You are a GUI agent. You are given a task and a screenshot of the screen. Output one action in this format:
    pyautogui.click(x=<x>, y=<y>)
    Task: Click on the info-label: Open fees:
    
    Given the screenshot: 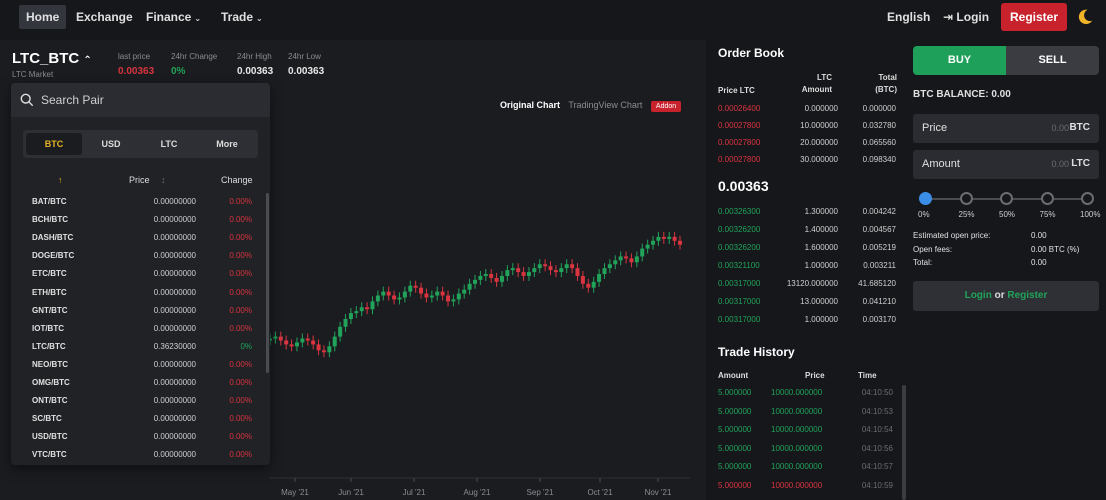 What is the action you would take?
    pyautogui.click(x=933, y=249)
    